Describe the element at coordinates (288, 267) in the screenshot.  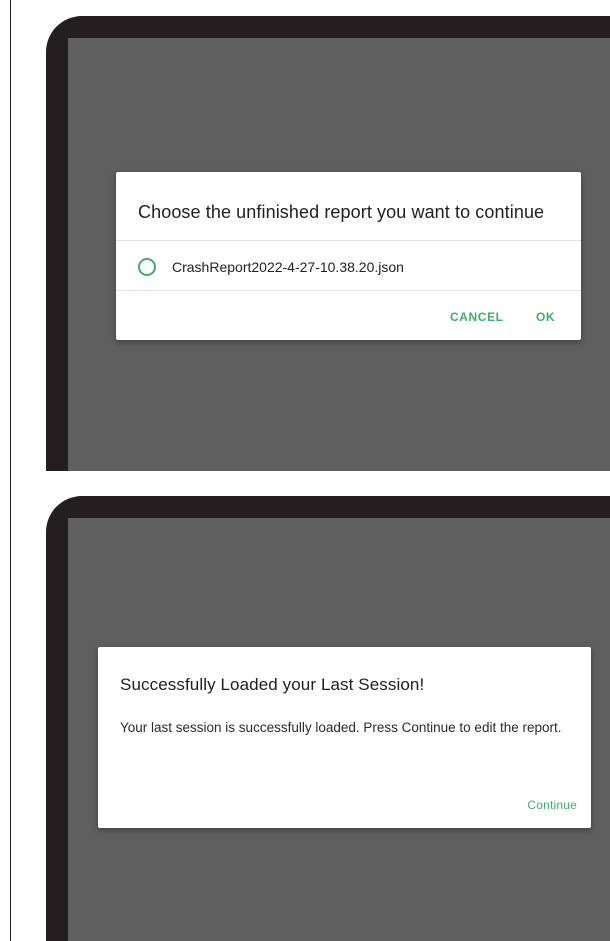
I see `report-option-label: CrashReport2022-4-27-10.38.20.json` at that location.